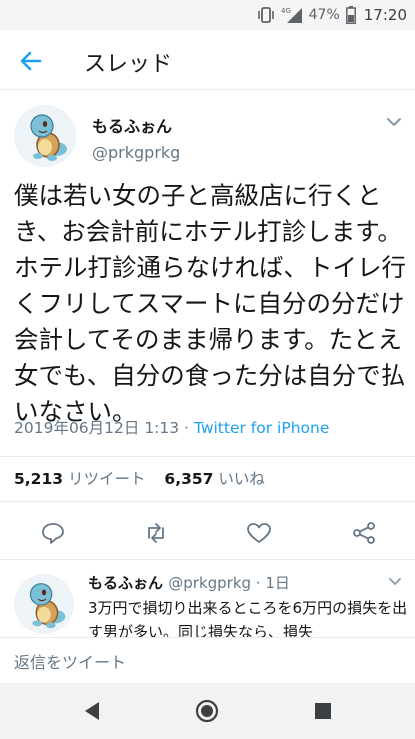 This screenshot has height=739, width=415. I want to click on tweet-source-link: Twitter for iPhone, so click(261, 428).